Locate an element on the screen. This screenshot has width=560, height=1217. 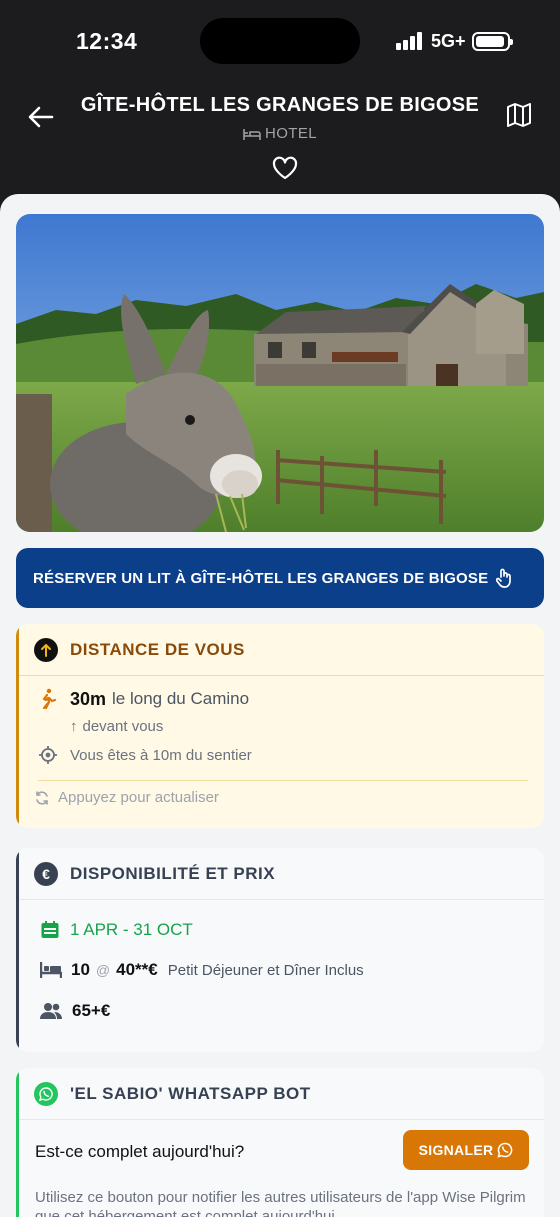
dynamic-island is located at coordinates (280, 41).